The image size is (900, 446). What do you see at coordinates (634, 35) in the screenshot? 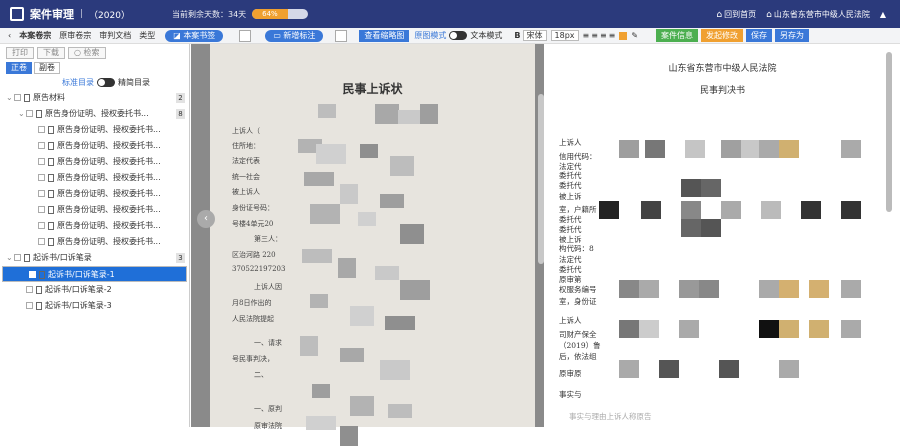
I see `pen-icon: ✎` at bounding box center [634, 35].